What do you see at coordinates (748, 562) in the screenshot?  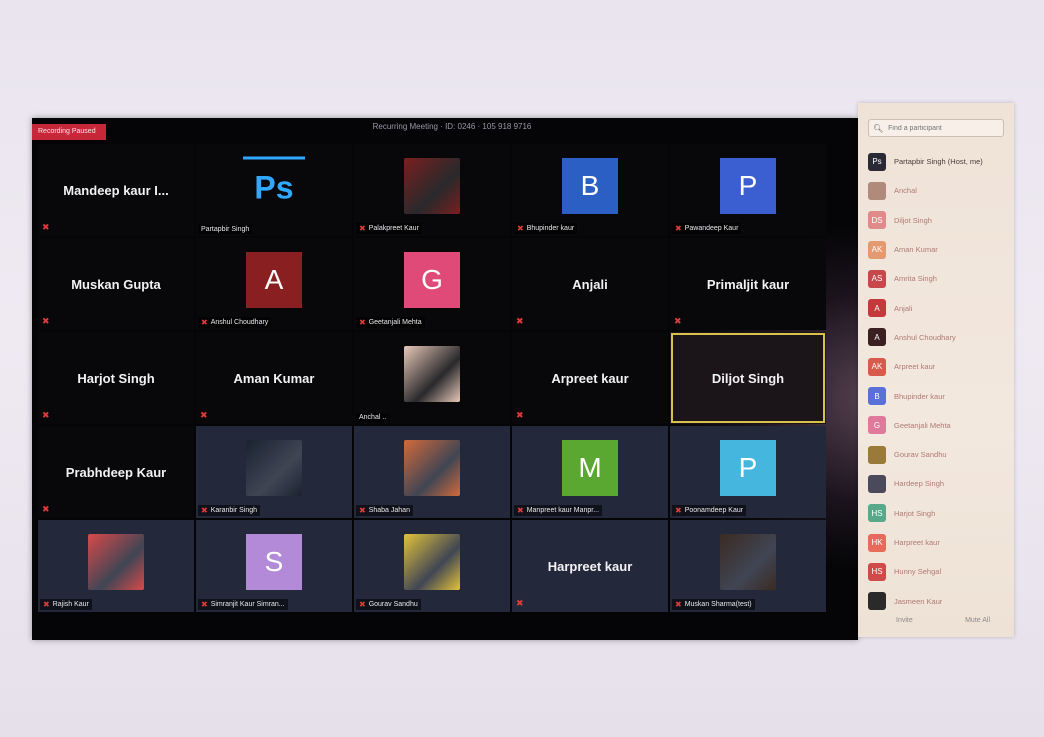 I see `person-sitting-image` at bounding box center [748, 562].